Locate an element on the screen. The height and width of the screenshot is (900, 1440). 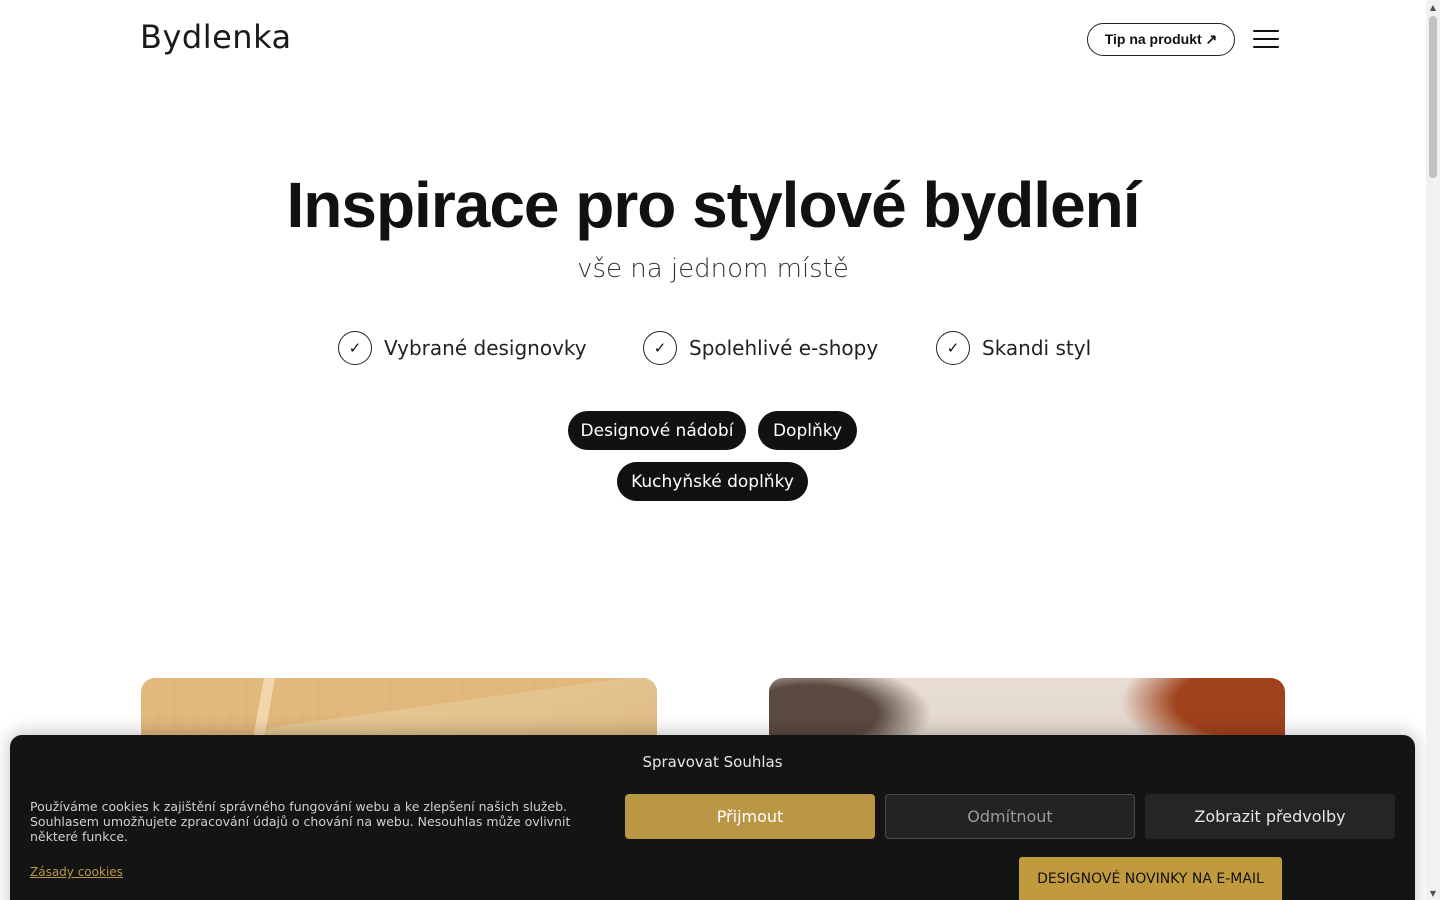
feature-item: ✓ Vybrané designovky is located at coordinates (462, 348).